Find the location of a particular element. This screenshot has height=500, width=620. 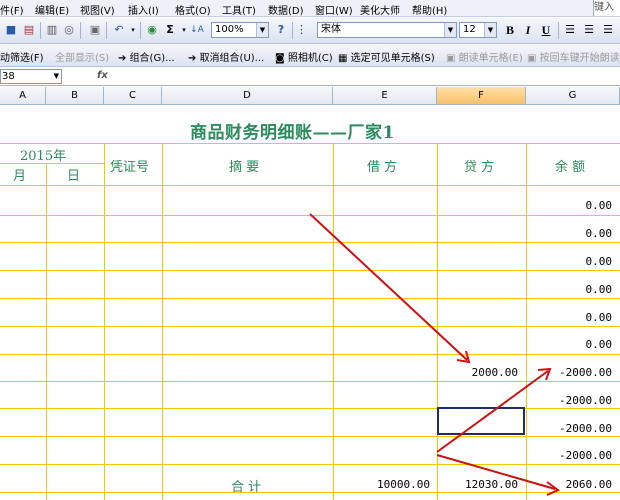

autofilter-button: 动筛选(F) is located at coordinates (22, 56).